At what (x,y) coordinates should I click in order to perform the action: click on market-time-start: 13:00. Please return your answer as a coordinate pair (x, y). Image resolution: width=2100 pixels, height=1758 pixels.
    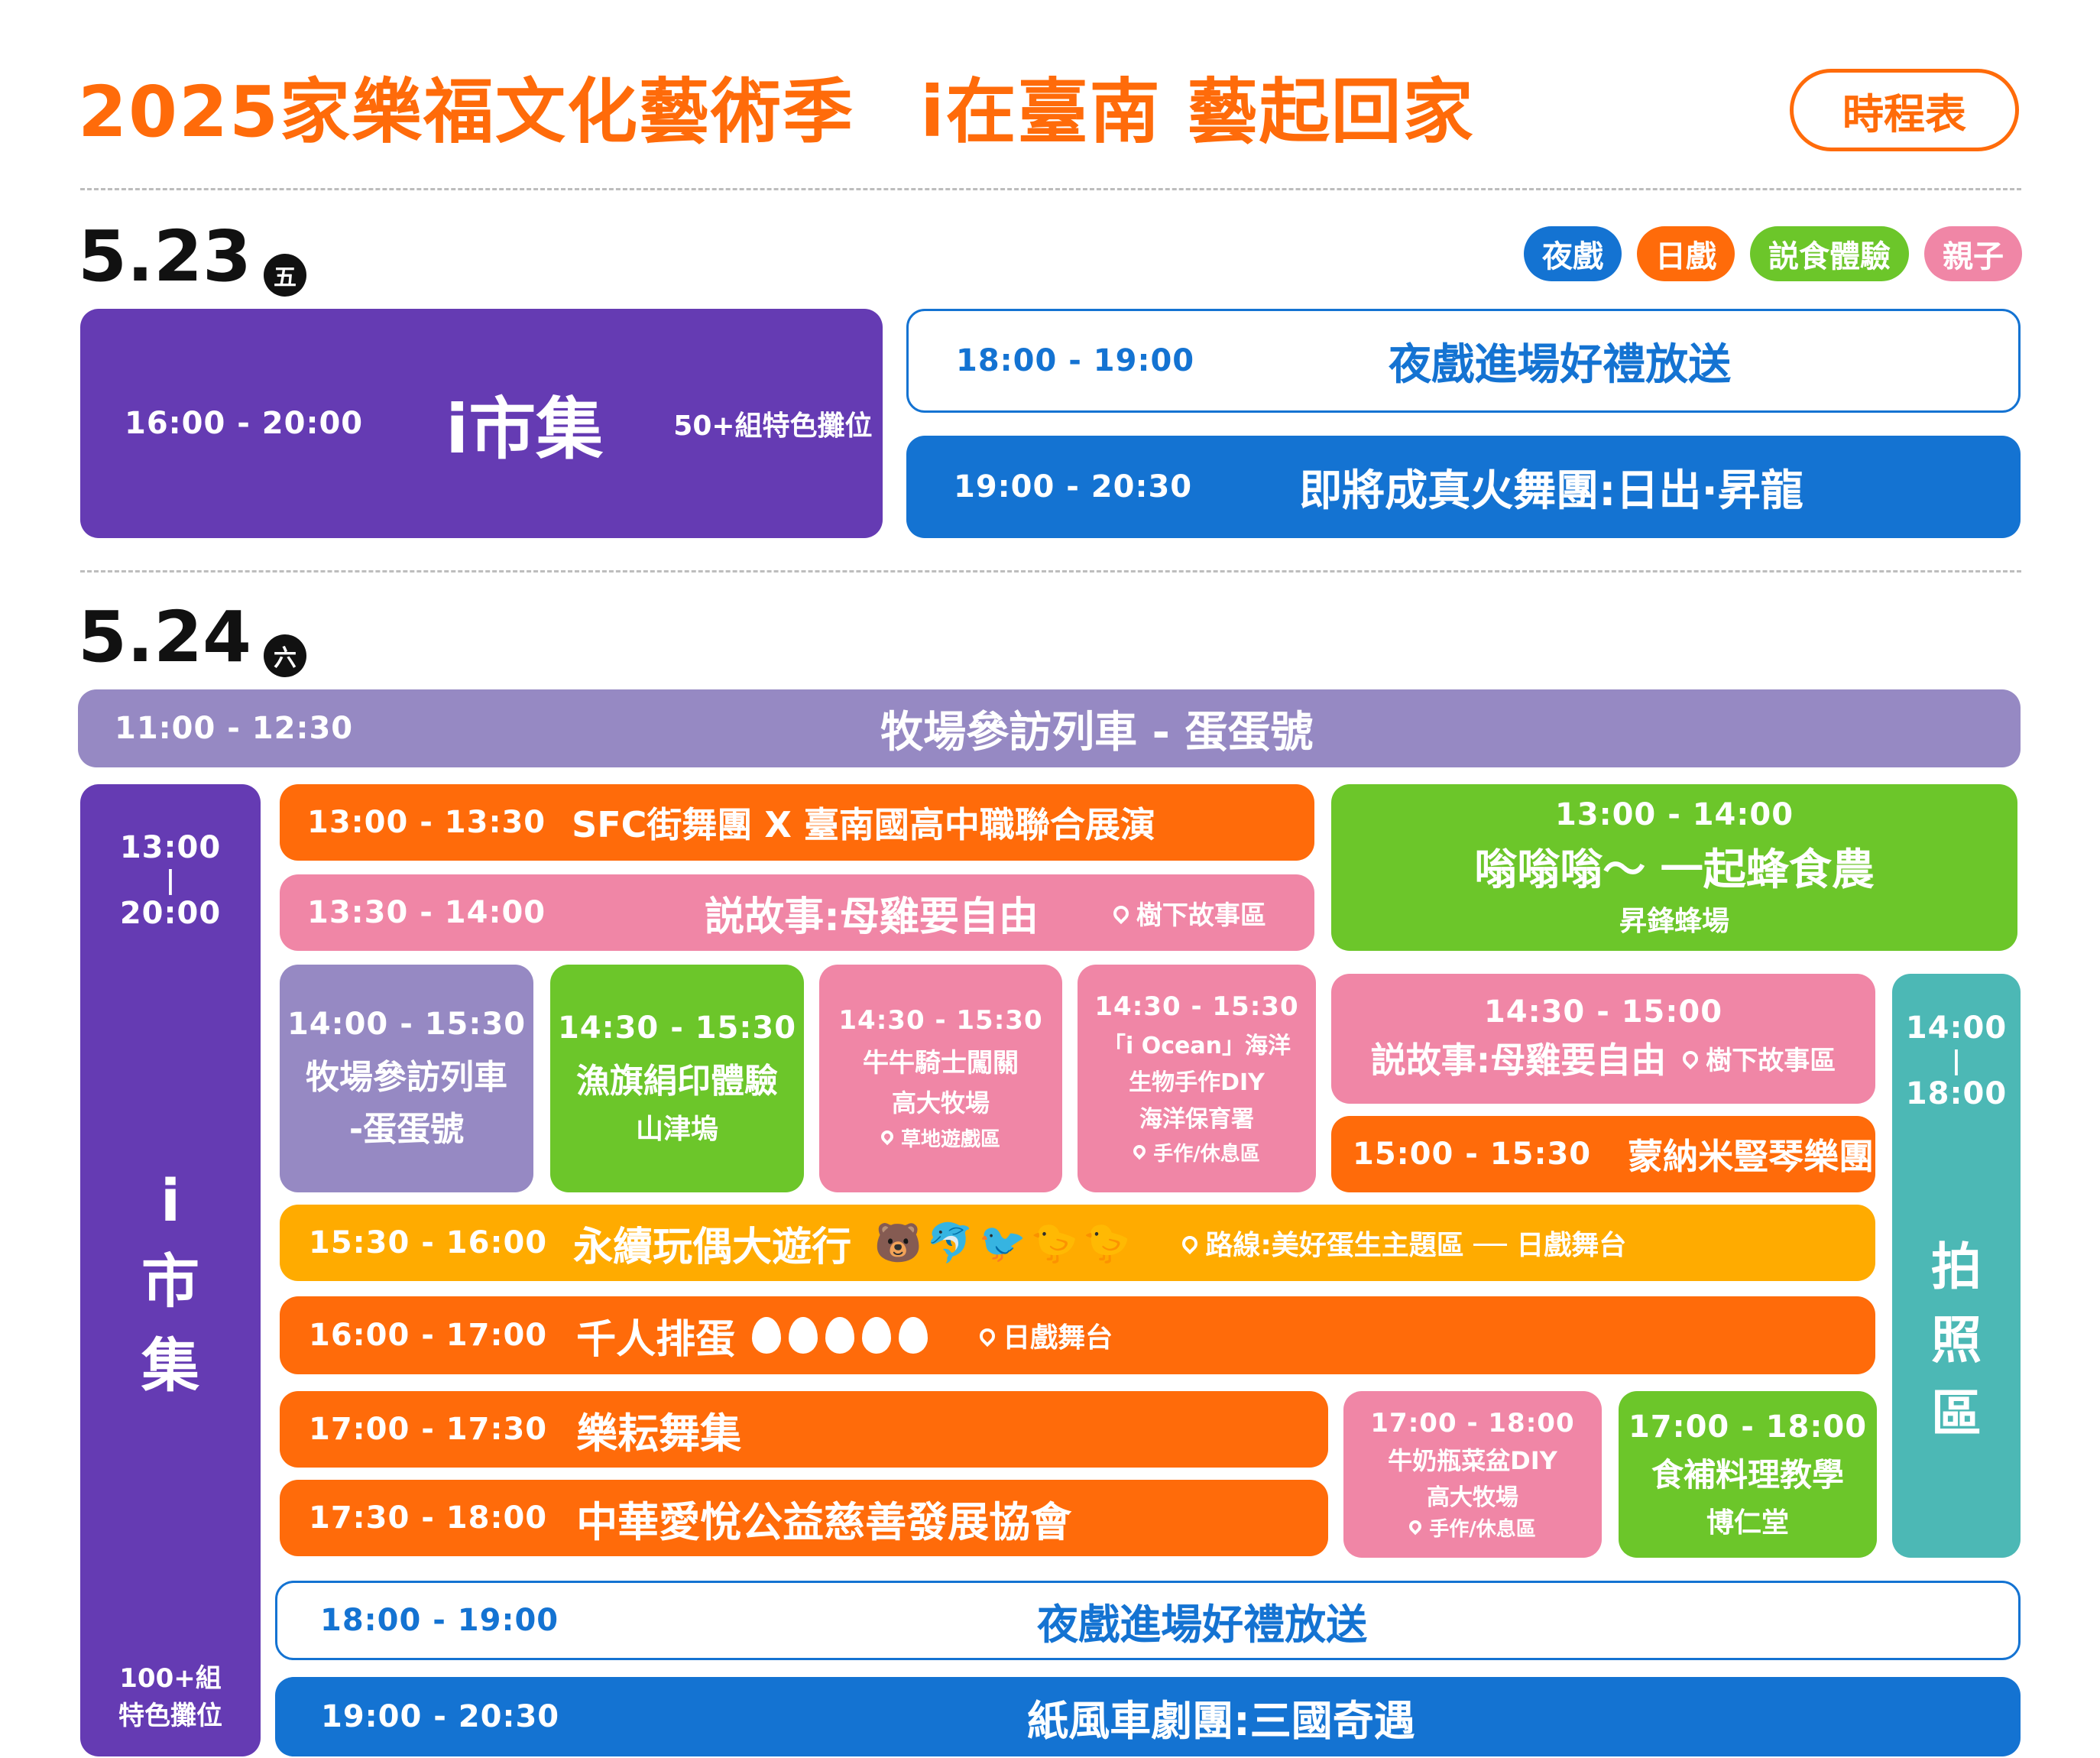
    Looking at the image, I should click on (170, 847).